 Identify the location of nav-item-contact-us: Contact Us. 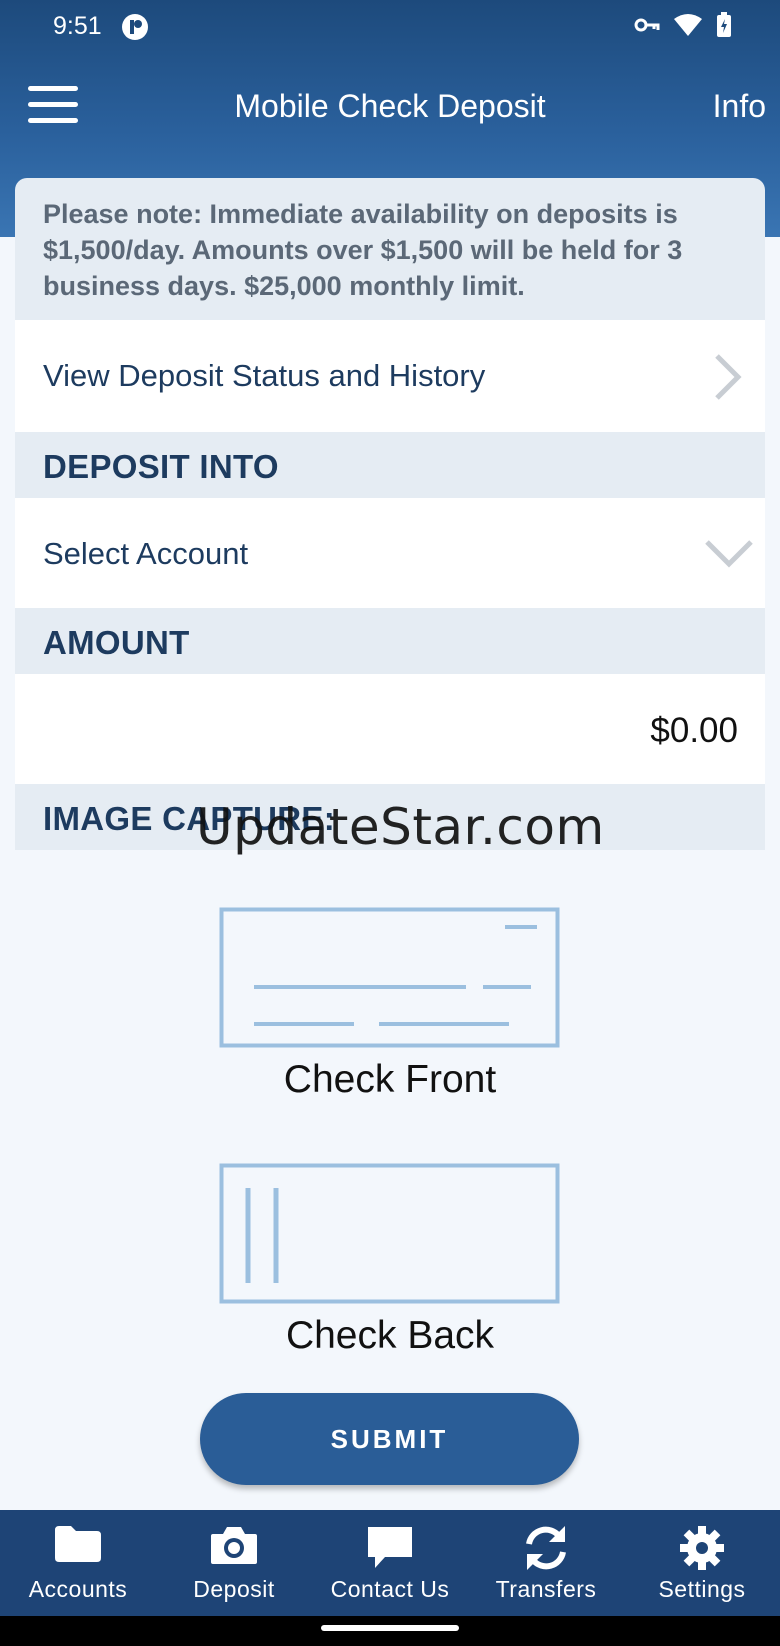
(390, 1563).